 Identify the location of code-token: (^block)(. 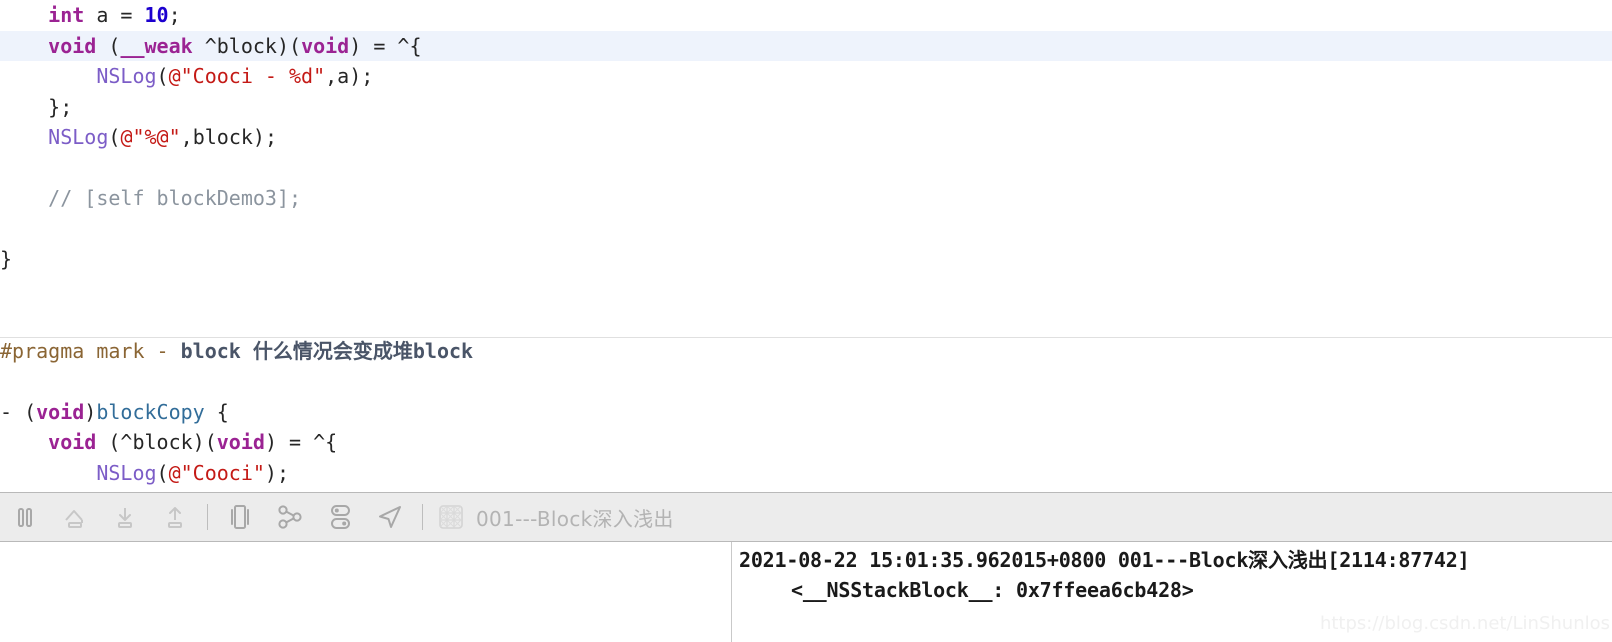
(156, 442).